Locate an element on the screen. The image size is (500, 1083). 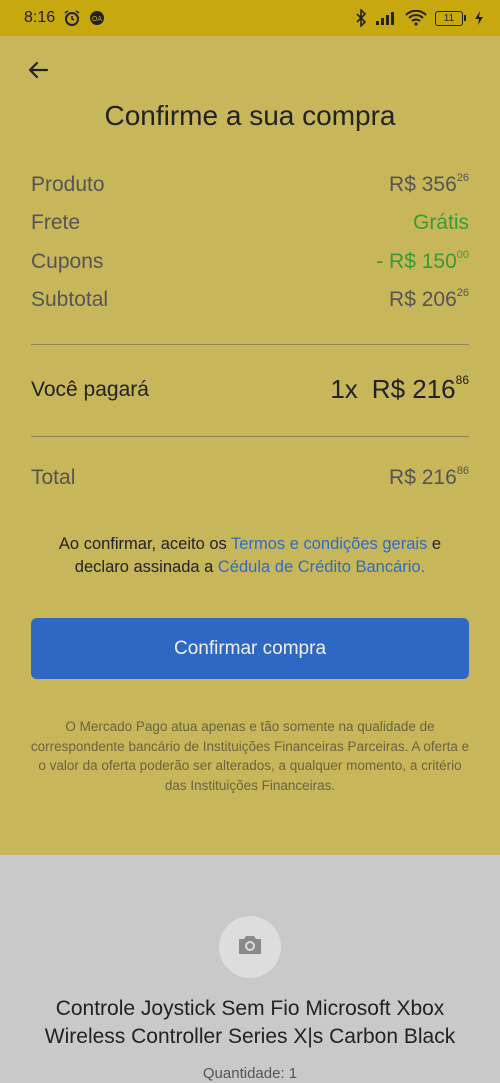
camera-icon is located at coordinates (250, 947).